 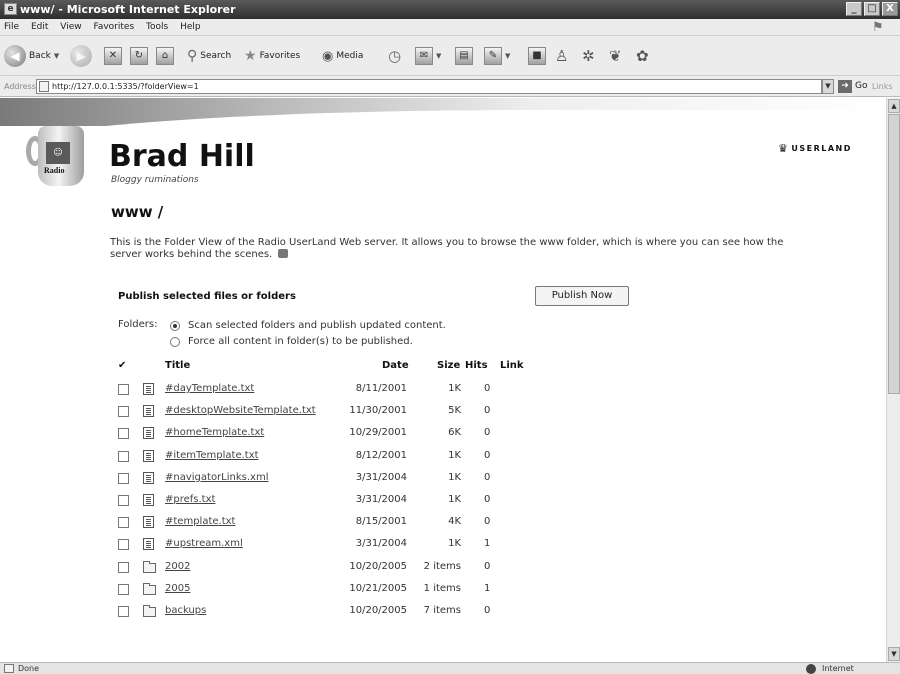 What do you see at coordinates (11, 27) in the screenshot?
I see `menu-file: File` at bounding box center [11, 27].